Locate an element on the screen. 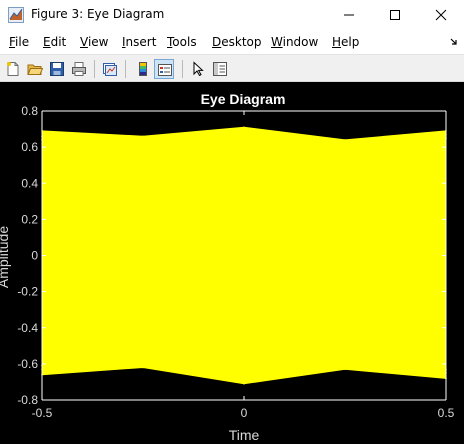  link-plot-button is located at coordinates (110, 69).